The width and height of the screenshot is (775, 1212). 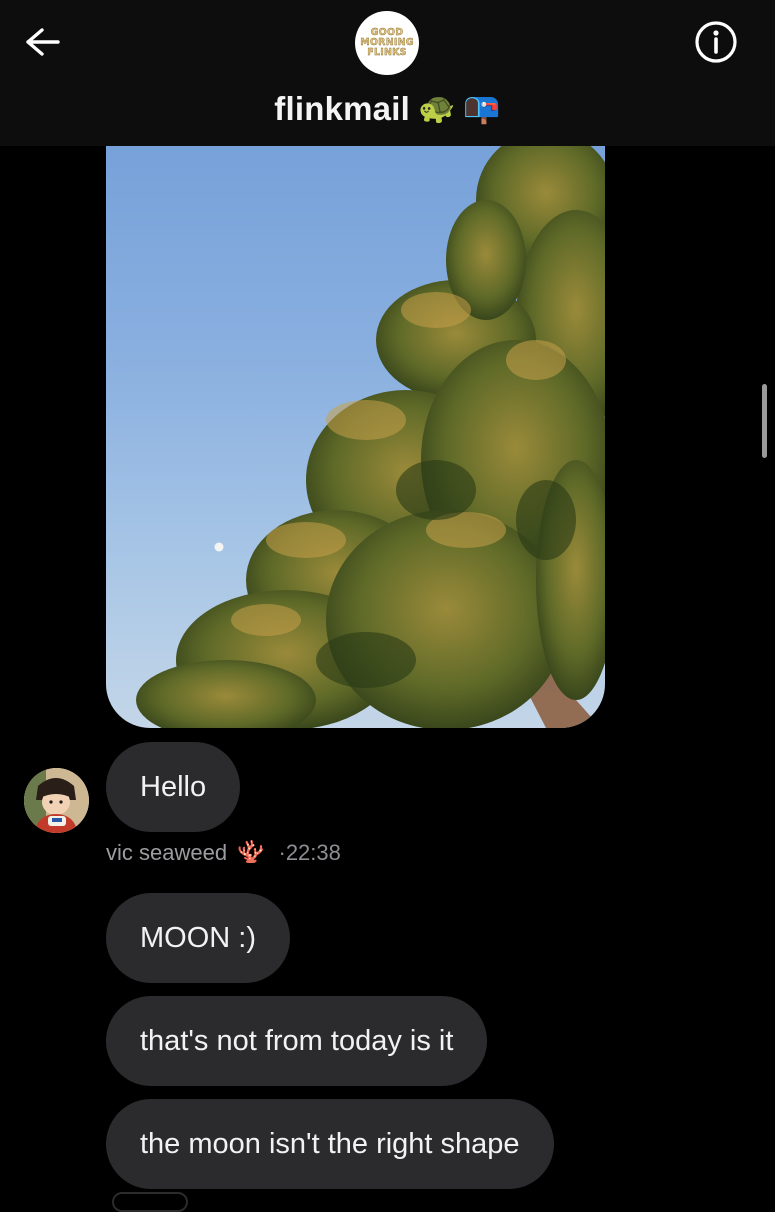 I want to click on message-bubble-moon-shape: the moon isn't the right shape, so click(x=330, y=1144).